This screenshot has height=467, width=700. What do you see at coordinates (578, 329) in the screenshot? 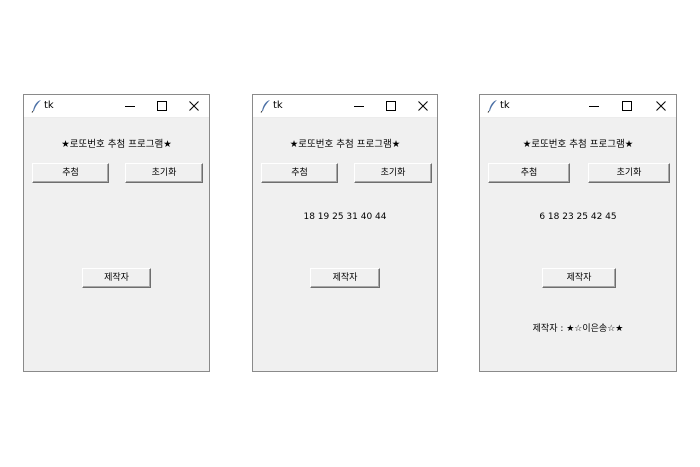
I see `maker-credit: 제작자 : ★☆이은송☆★` at bounding box center [578, 329].